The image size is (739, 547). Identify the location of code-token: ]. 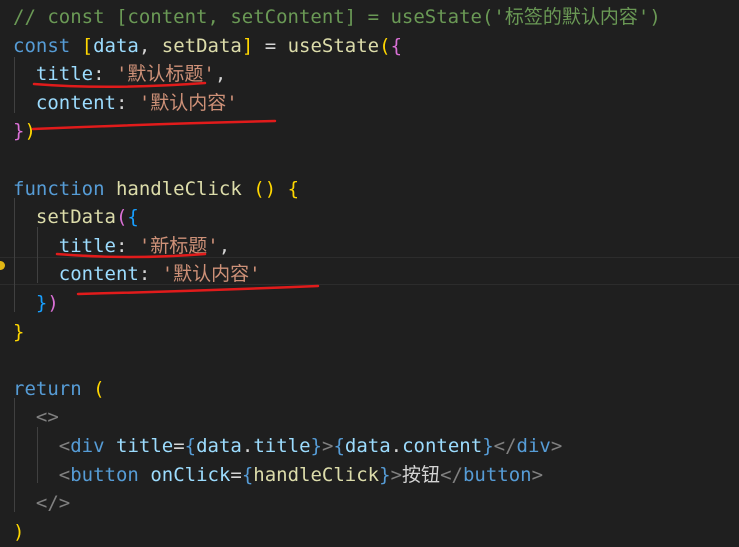
(247, 45).